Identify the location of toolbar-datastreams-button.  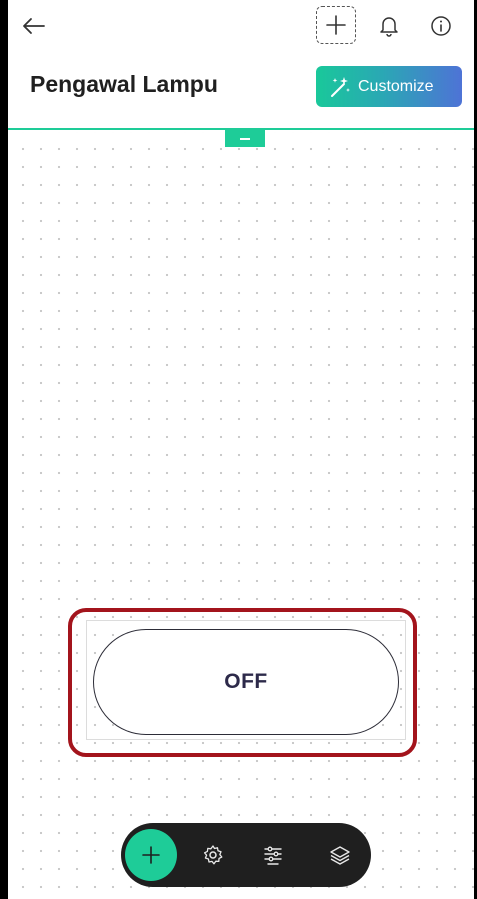
(273, 855).